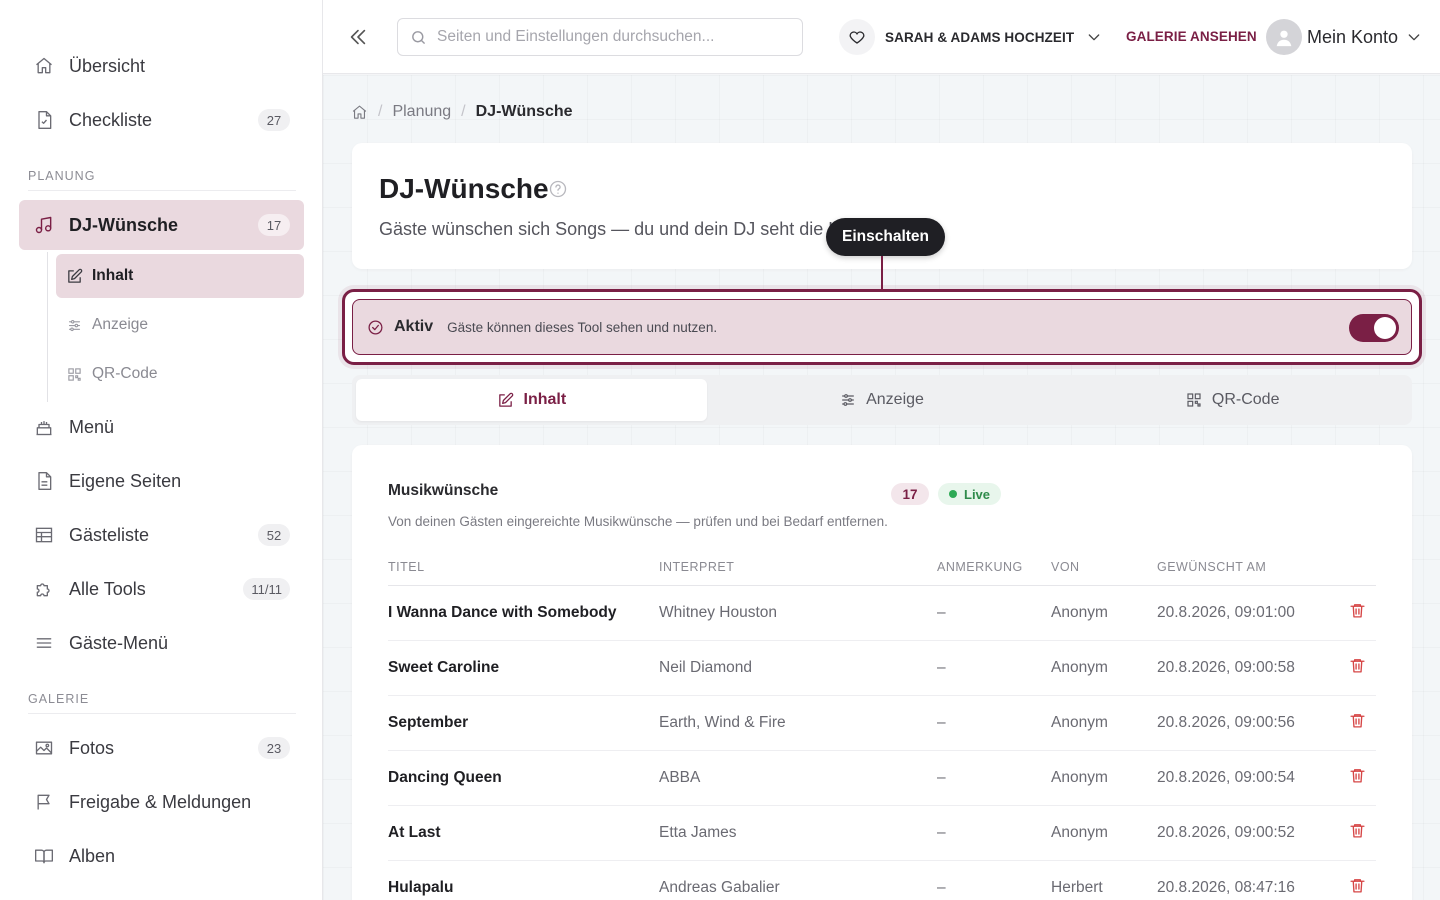 The width and height of the screenshot is (1440, 900). I want to click on sidebar-subitem-qr-code: QR-Code, so click(180, 374).